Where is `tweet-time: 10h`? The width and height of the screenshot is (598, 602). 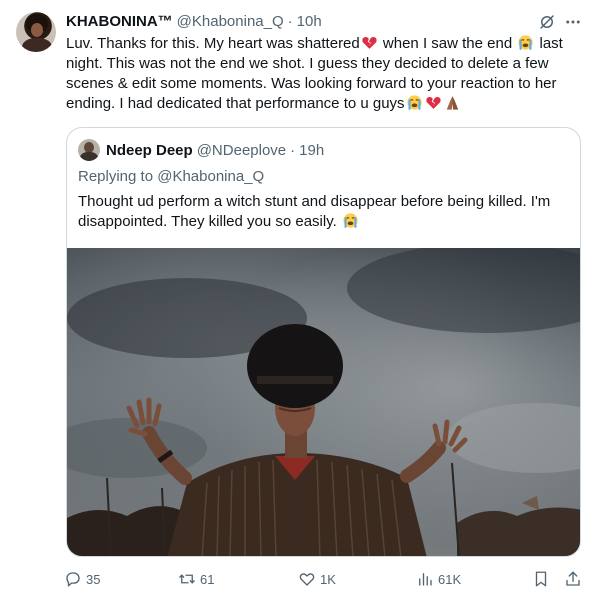 tweet-time: 10h is located at coordinates (309, 21).